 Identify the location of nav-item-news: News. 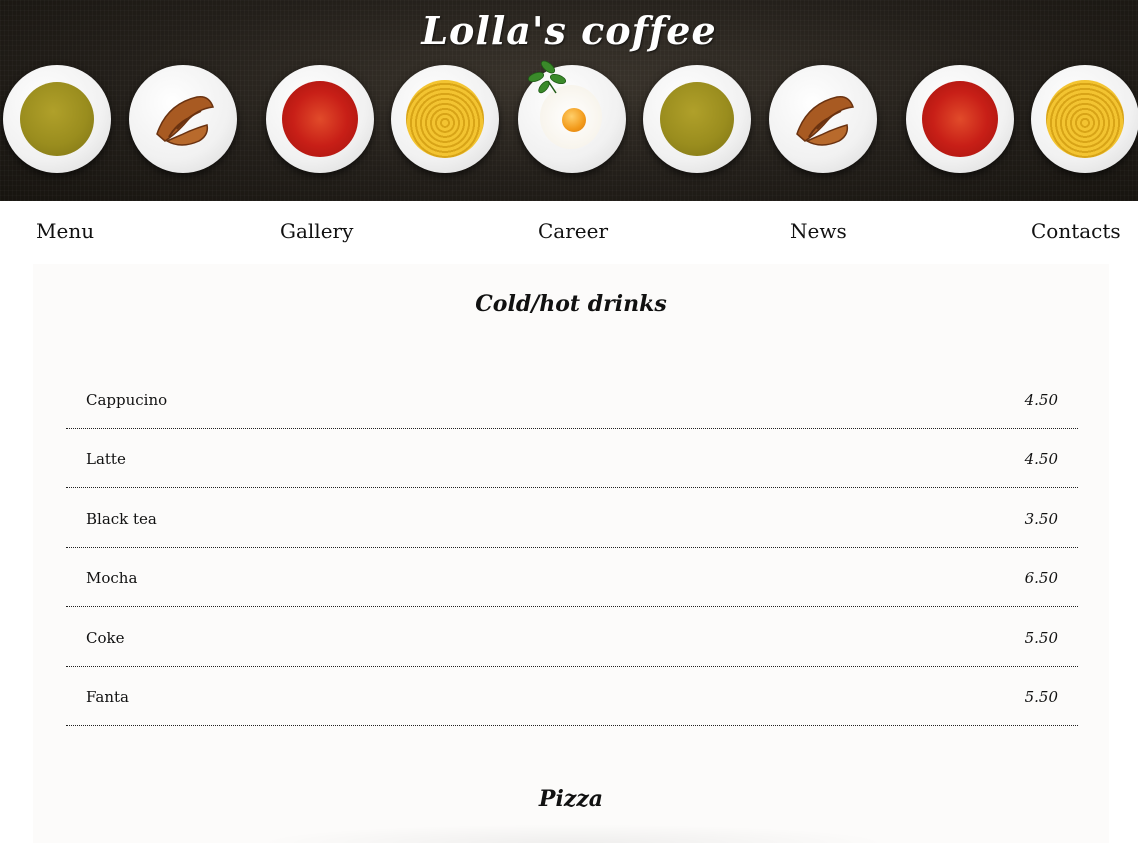
(818, 231).